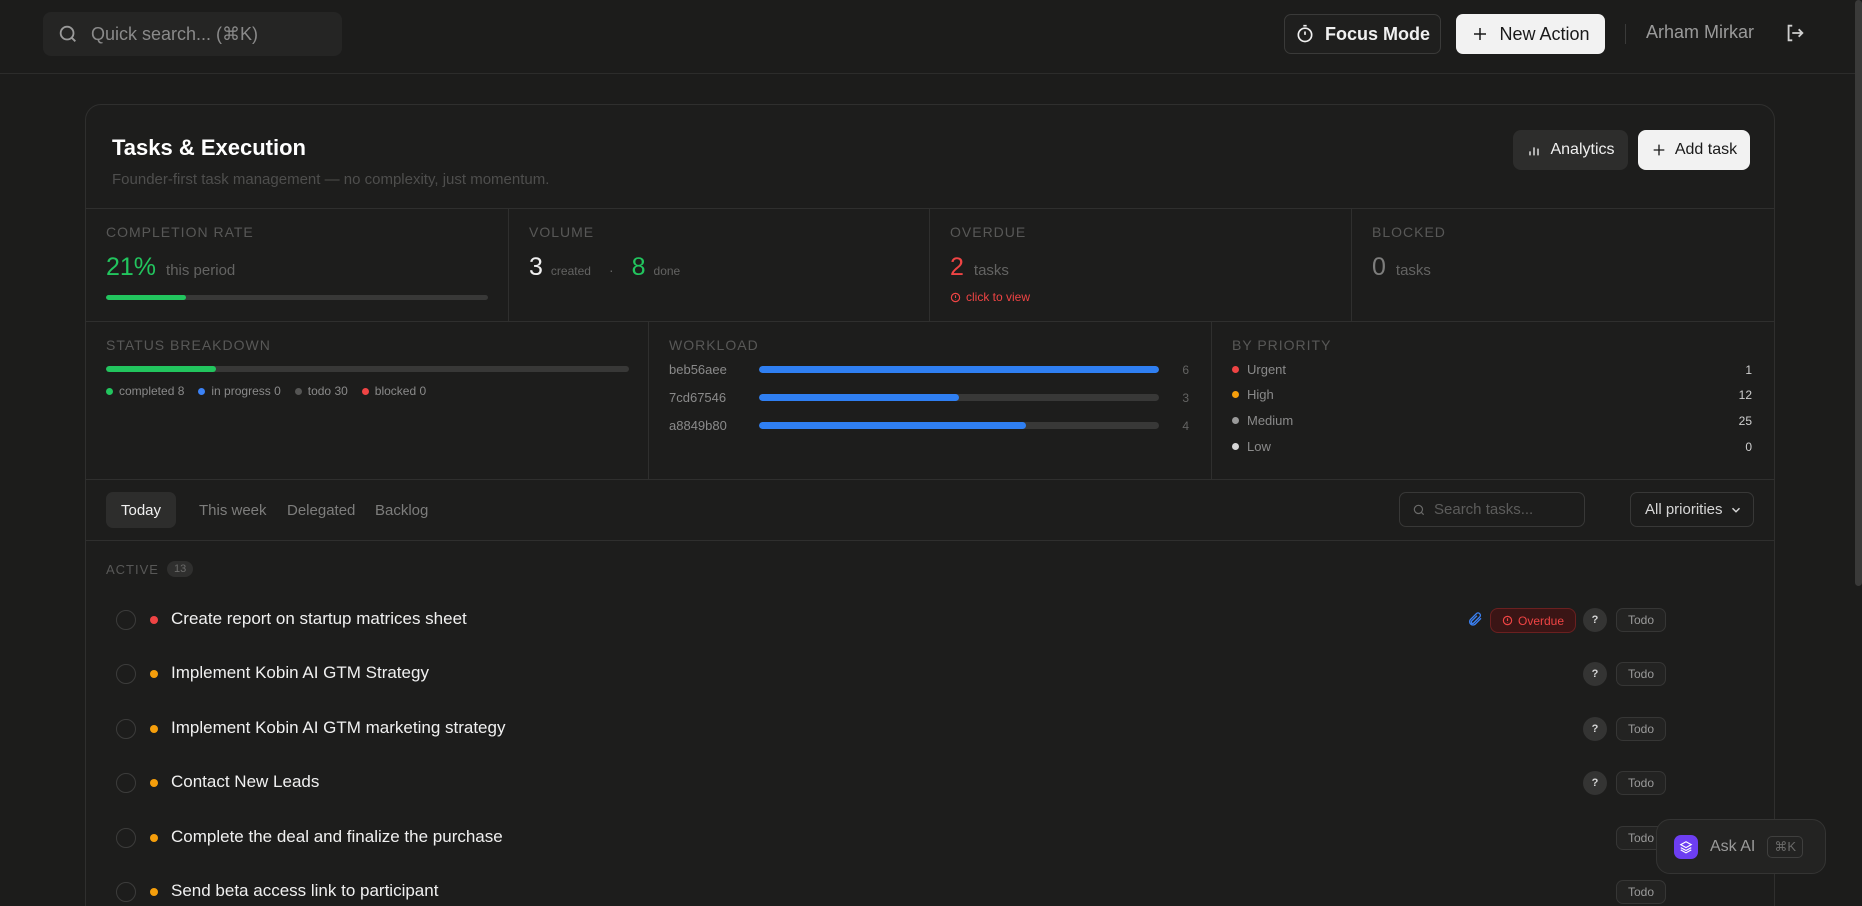 The image size is (1862, 906). What do you see at coordinates (1185, 397) in the screenshot?
I see `workload-count: 3` at bounding box center [1185, 397].